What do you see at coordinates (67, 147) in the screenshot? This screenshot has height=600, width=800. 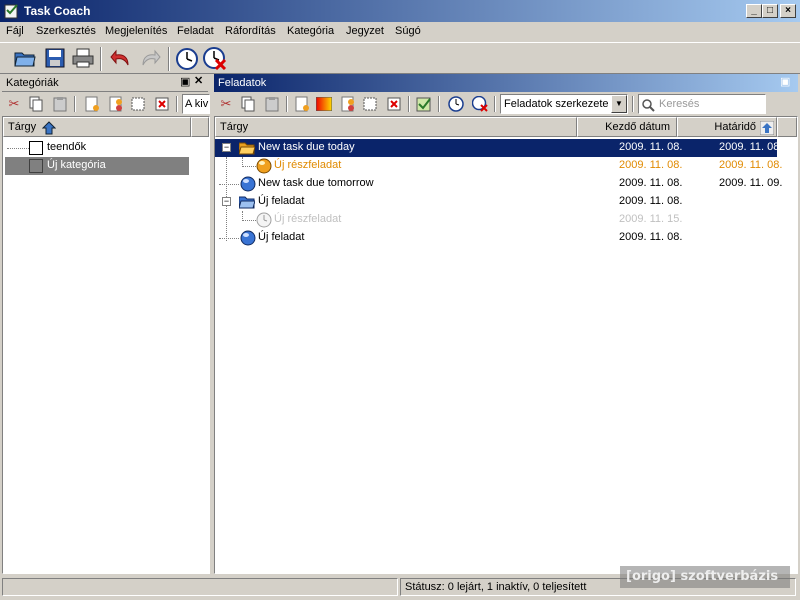 I see `category-label: teendők` at bounding box center [67, 147].